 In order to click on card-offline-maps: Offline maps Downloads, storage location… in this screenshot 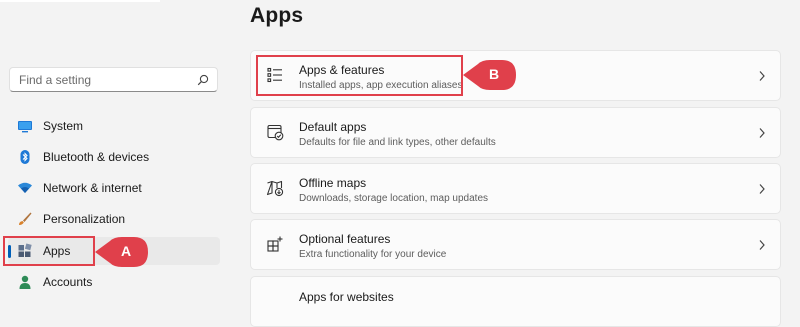, I will do `click(515, 188)`.